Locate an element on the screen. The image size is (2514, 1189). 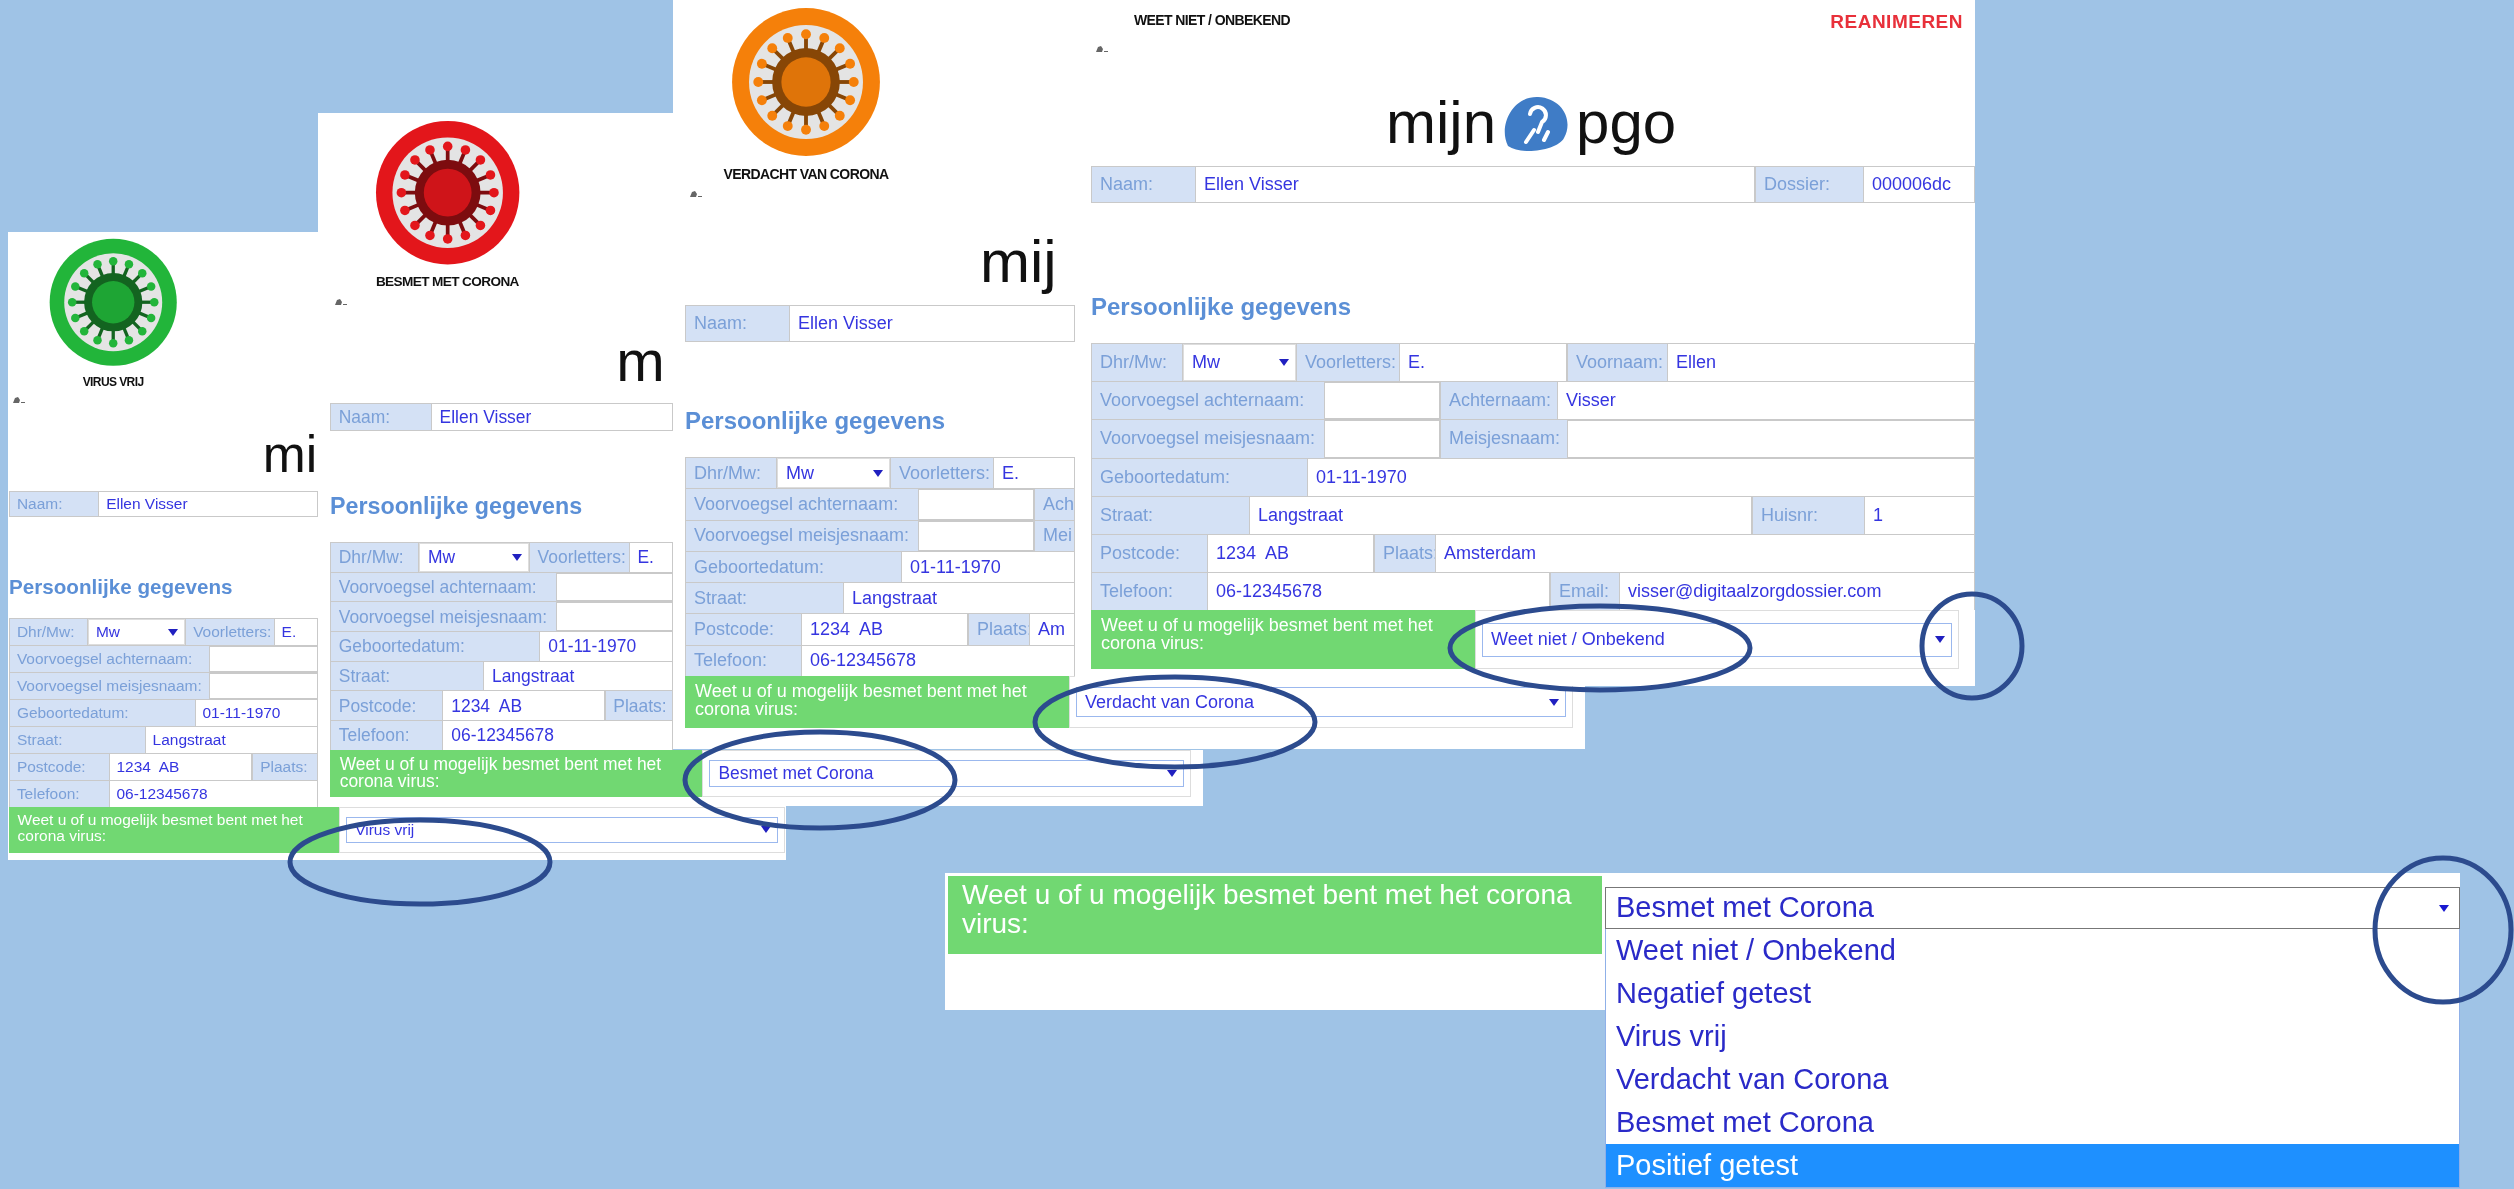
field-label: Ach is located at coordinates (1054, 504).